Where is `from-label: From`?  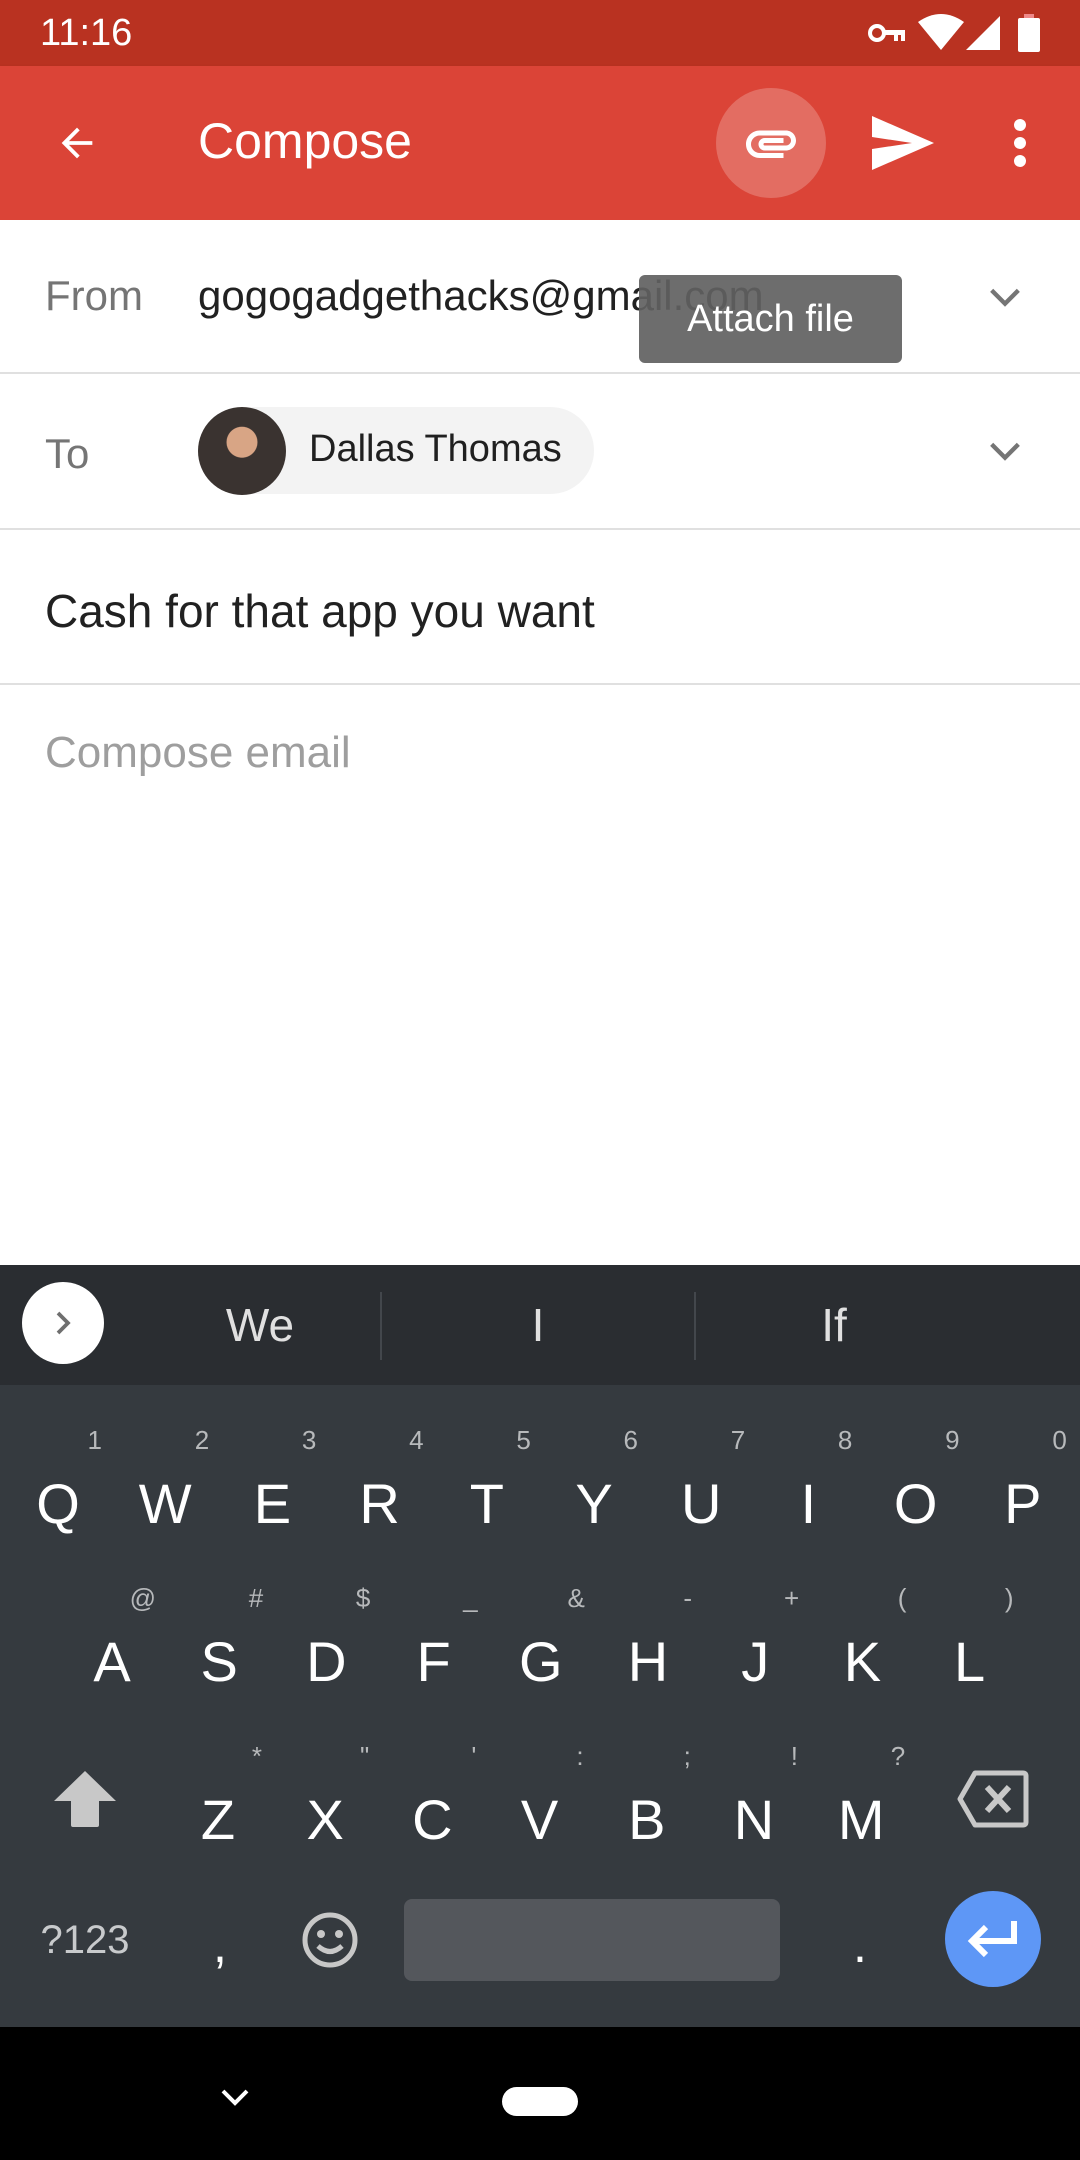
from-label: From is located at coordinates (94, 295).